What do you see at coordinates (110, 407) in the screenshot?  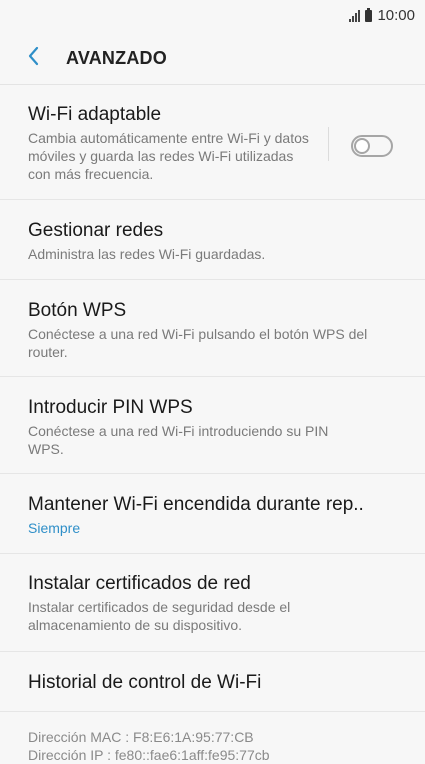 I see `setting-title: Introducir PIN WPS` at bounding box center [110, 407].